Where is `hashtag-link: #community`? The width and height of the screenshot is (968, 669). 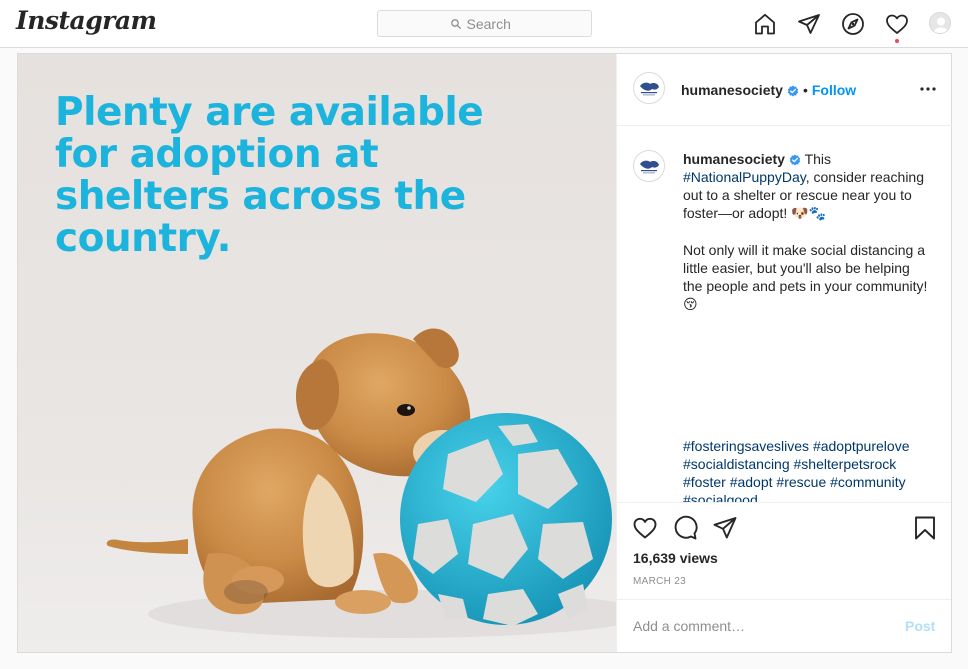
hashtag-link: #community is located at coordinates (867, 482).